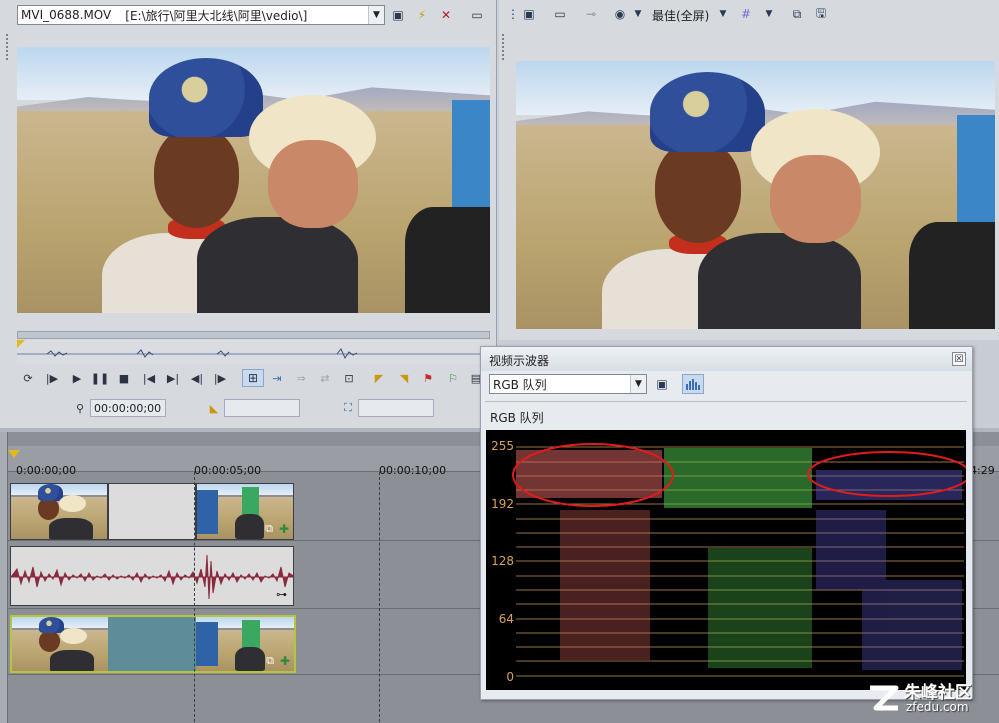 The image size is (999, 723). What do you see at coordinates (14, 454) in the screenshot?
I see `playhead-marker` at bounding box center [14, 454].